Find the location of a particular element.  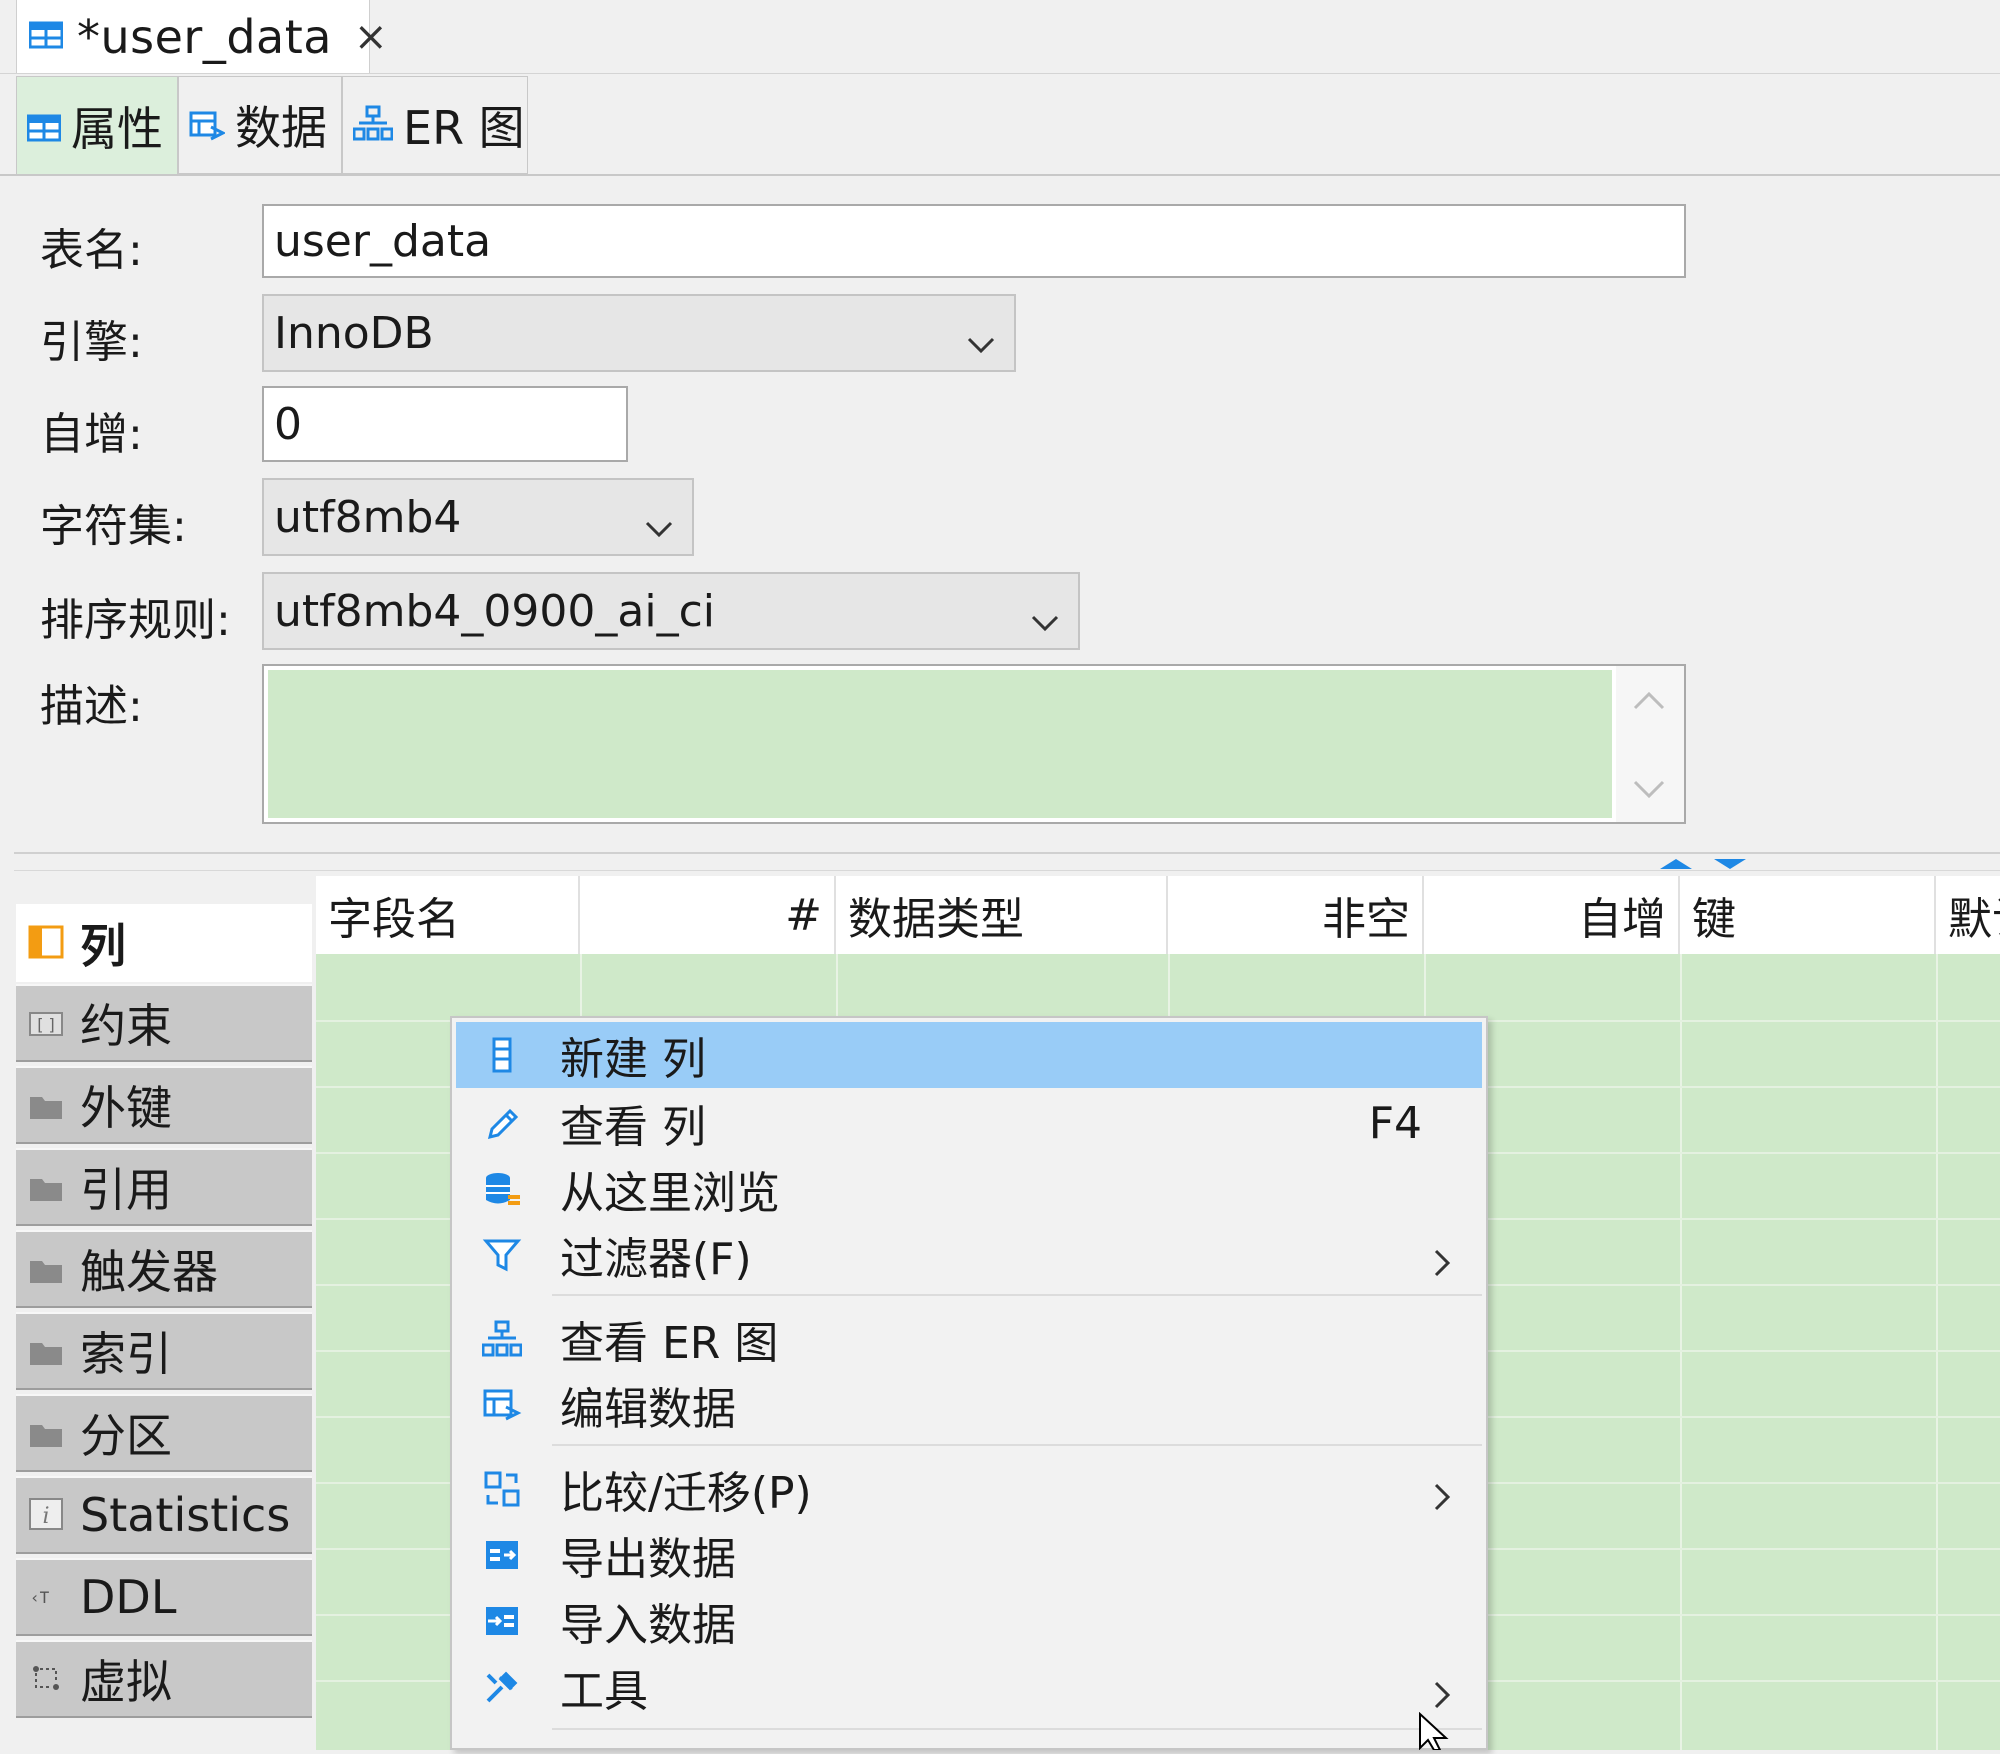

database-browse-icon is located at coordinates (502, 1189).